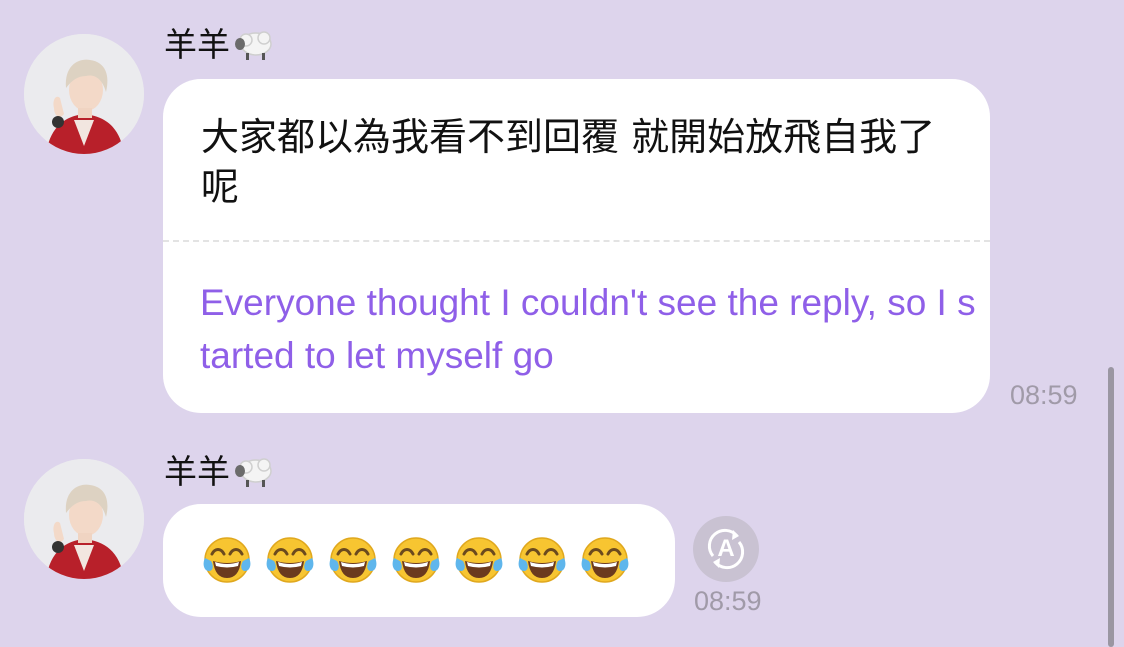 This screenshot has height=647, width=1124. What do you see at coordinates (576, 241) in the screenshot?
I see `translation-divider` at bounding box center [576, 241].